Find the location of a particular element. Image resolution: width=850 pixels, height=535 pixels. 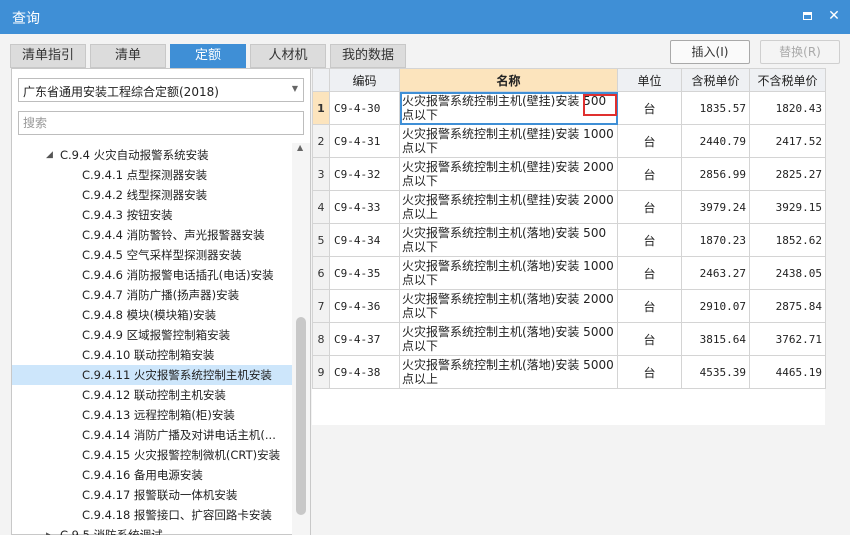

price-tax-cell: 3815.64 is located at coordinates (715, 339).